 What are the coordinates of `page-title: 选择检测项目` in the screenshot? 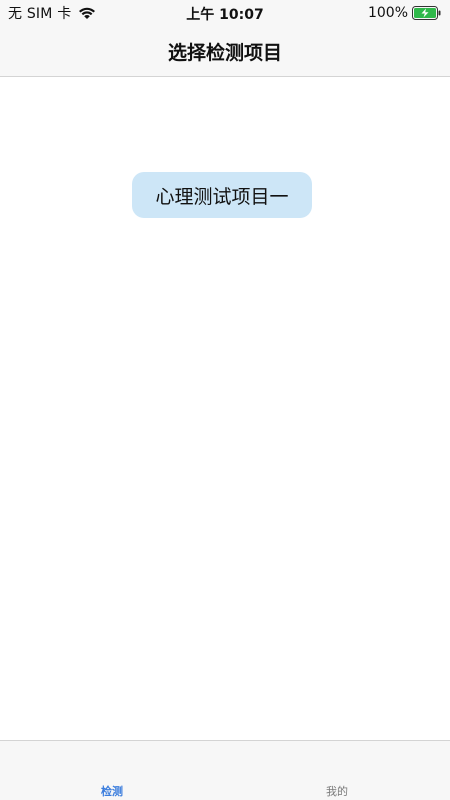 It's located at (224, 53).